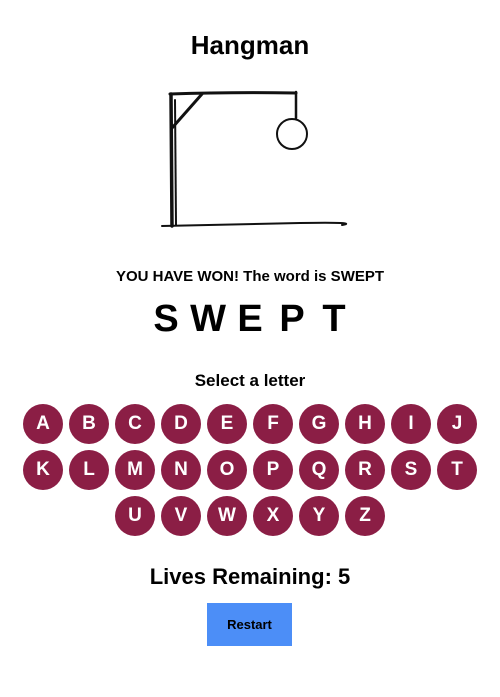  Describe the element at coordinates (365, 470) in the screenshot. I see `letter-button-r: R` at that location.